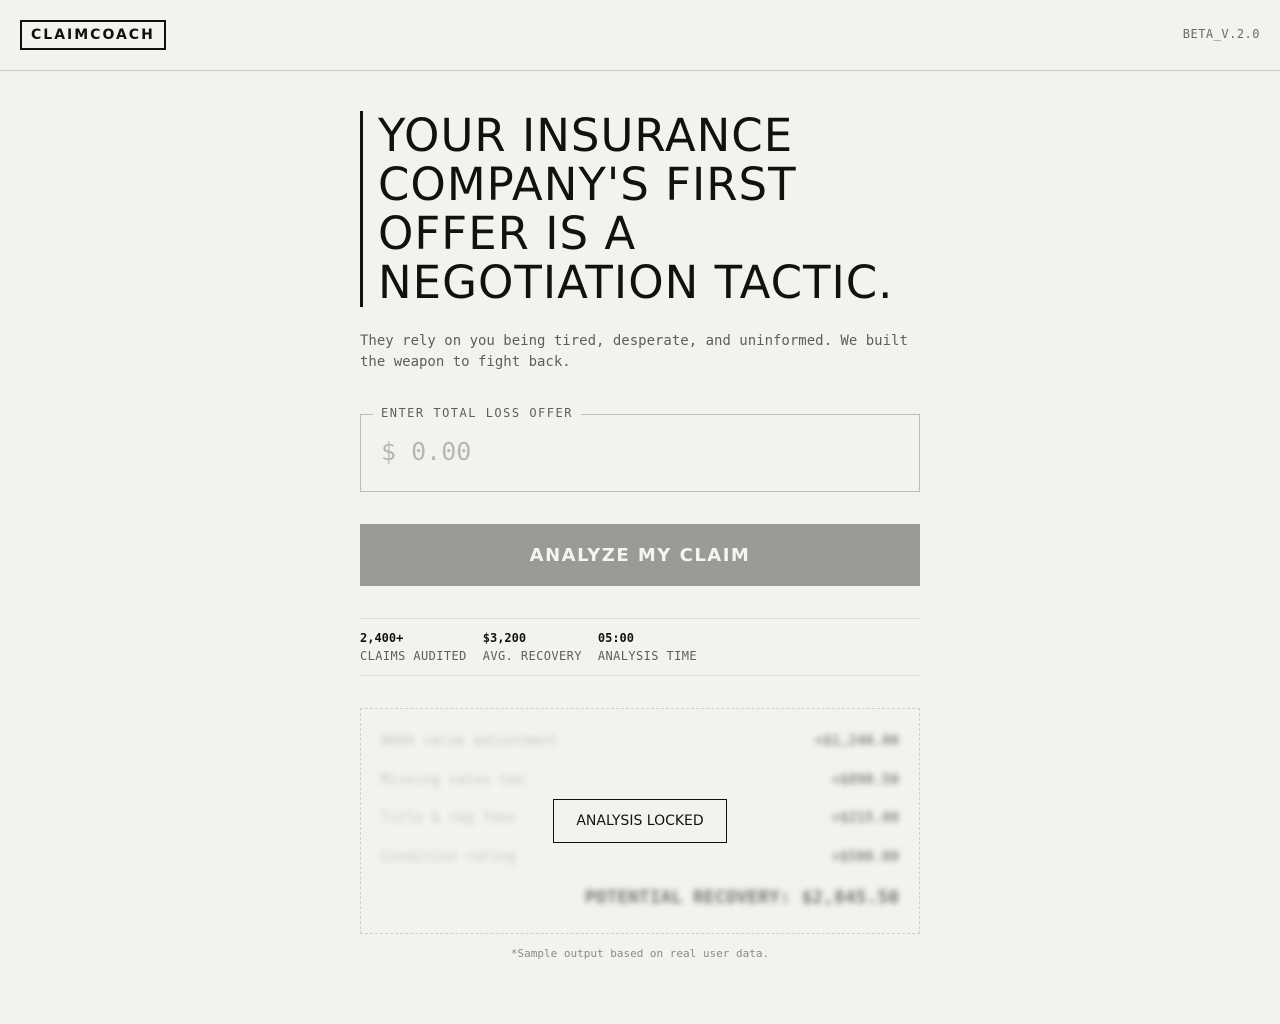 The width and height of the screenshot is (1280, 1024). I want to click on preview-row: NADA value adjustment +$1,240.00, so click(640, 750).